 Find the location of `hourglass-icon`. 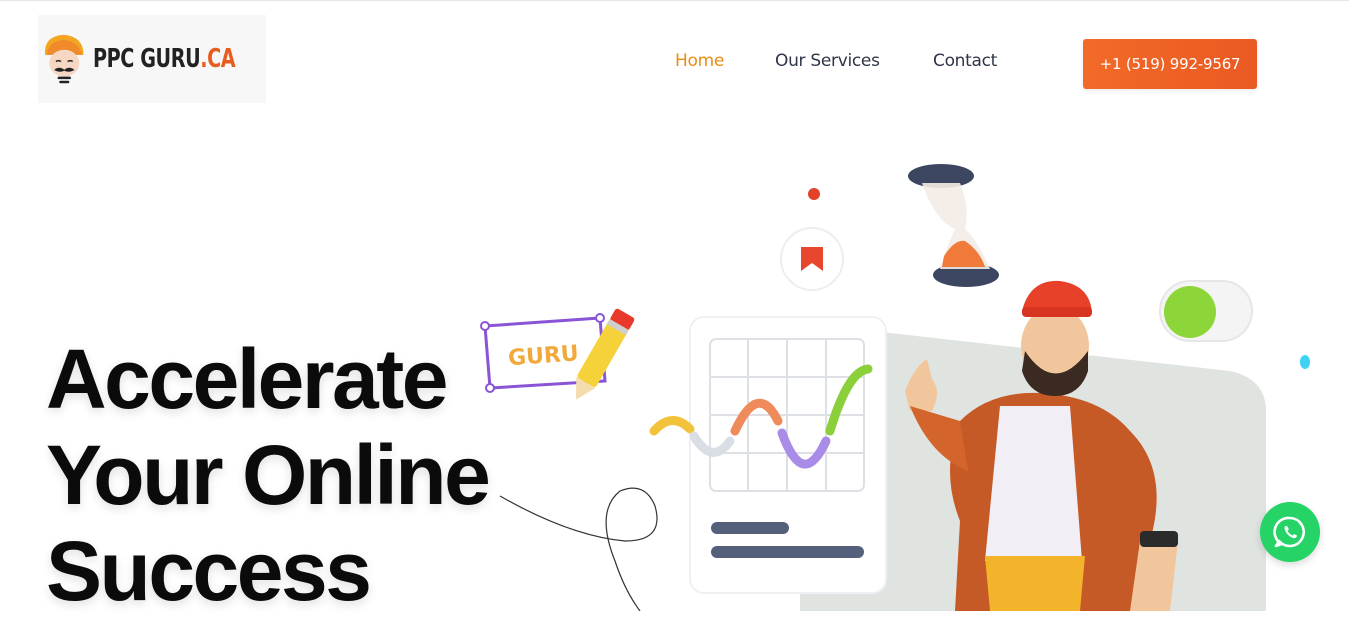

hourglass-icon is located at coordinates (953, 225).